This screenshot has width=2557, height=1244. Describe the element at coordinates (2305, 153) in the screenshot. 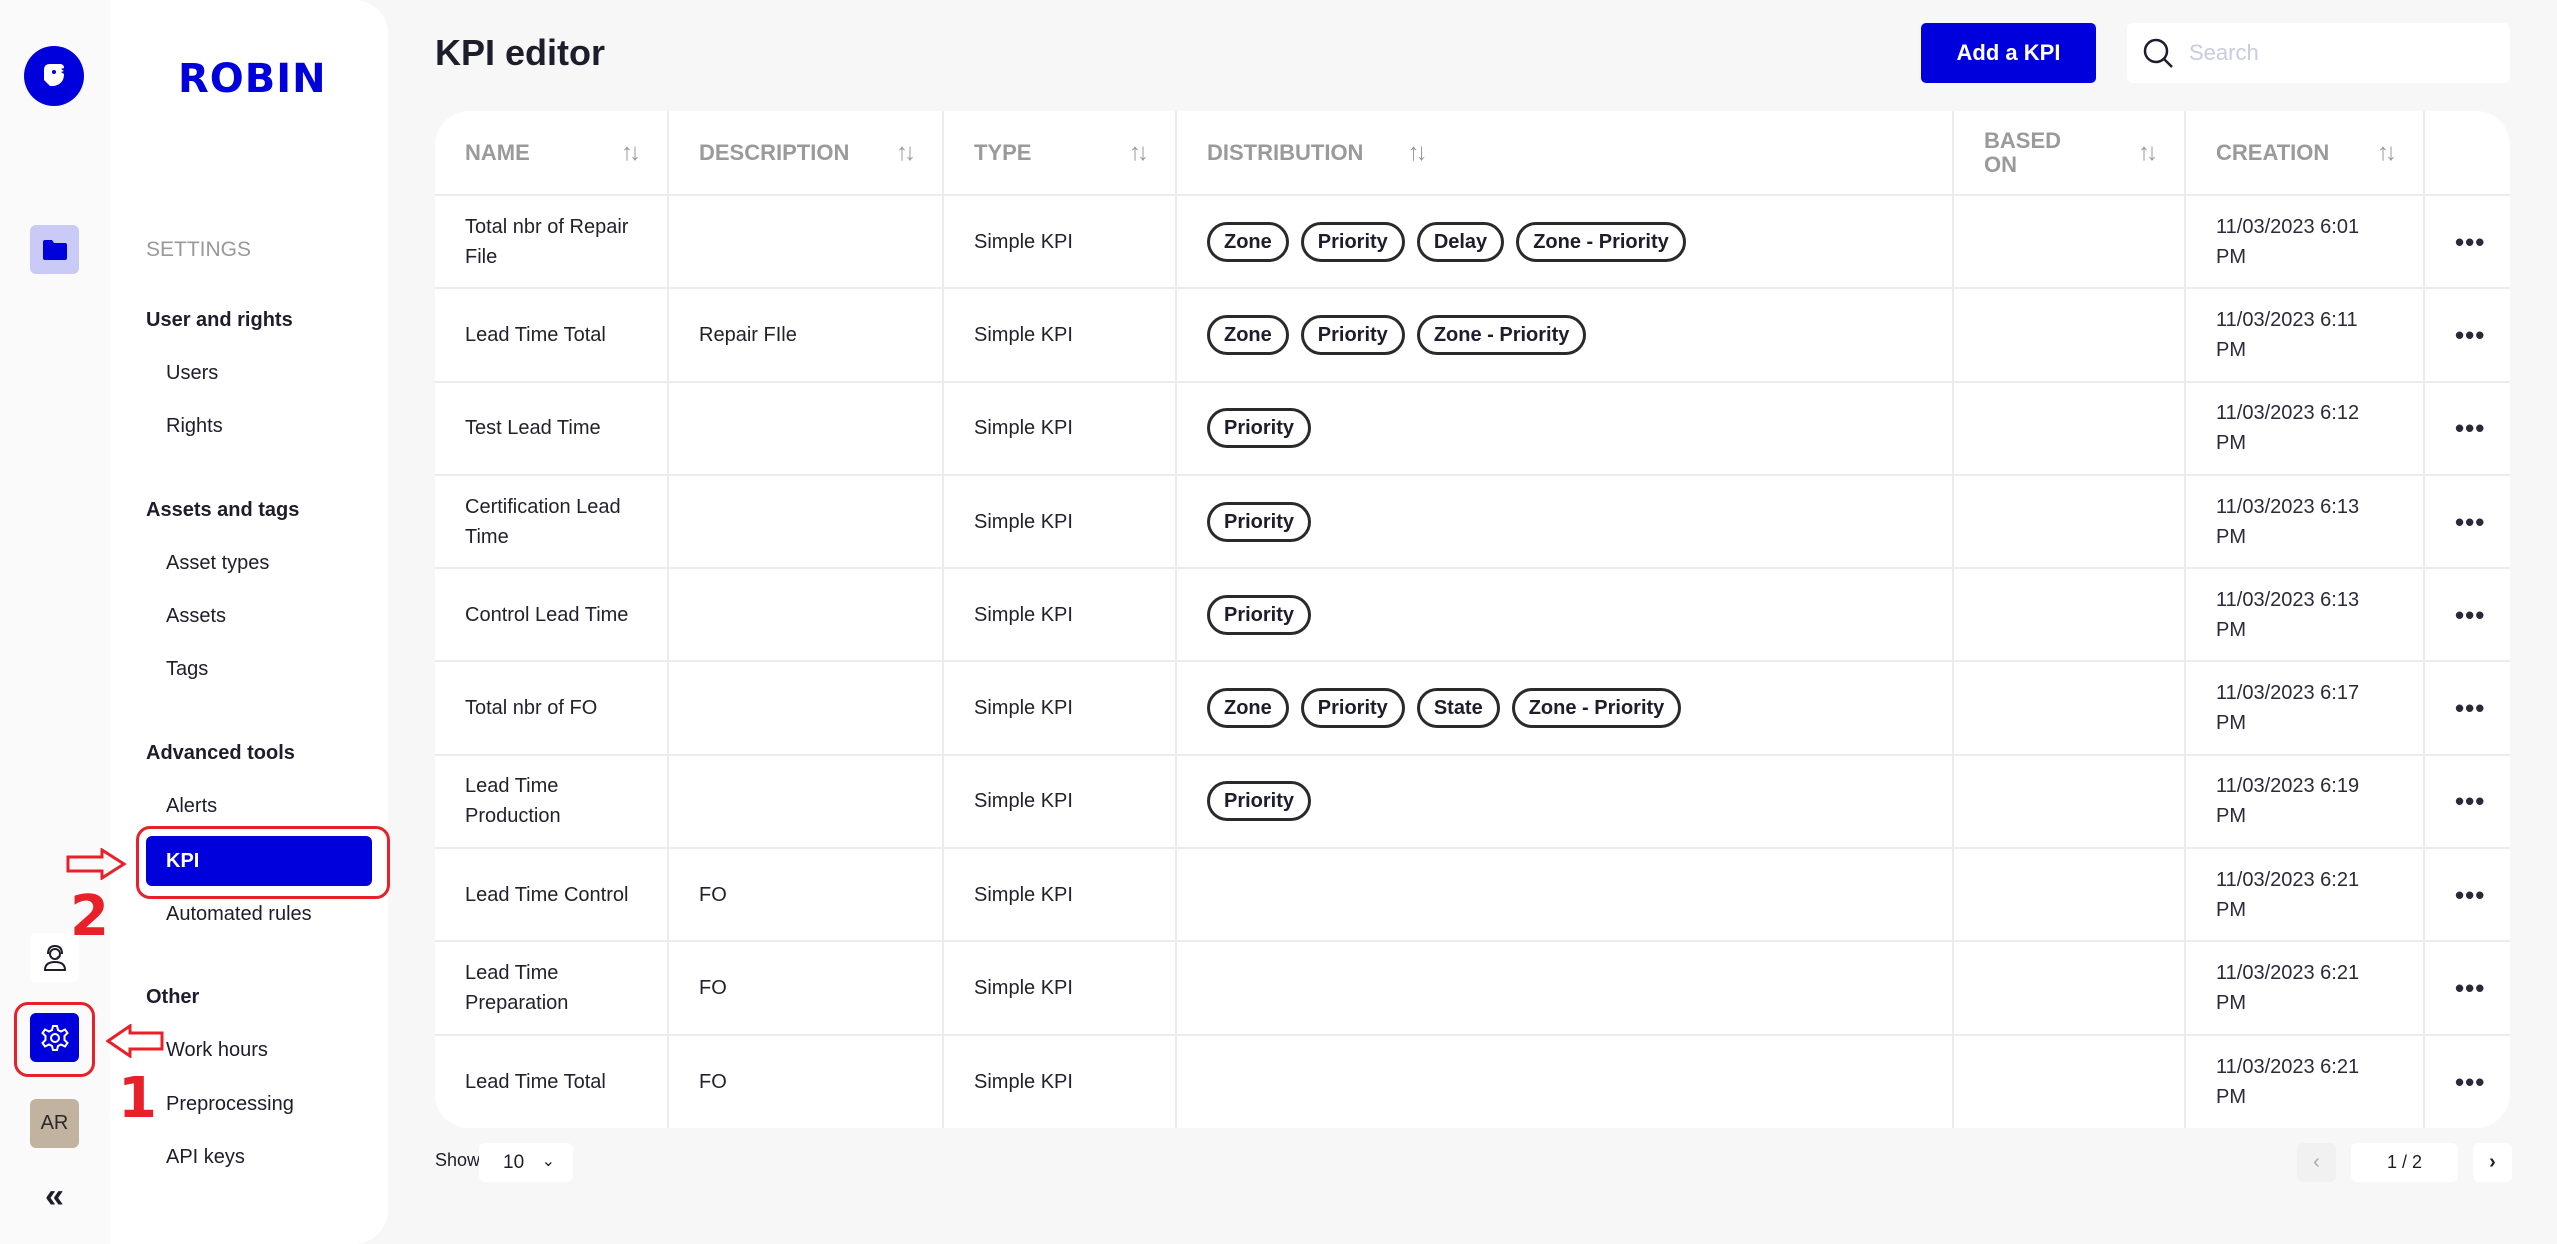

I see `column-header-creation: CREATION ↑↓` at that location.